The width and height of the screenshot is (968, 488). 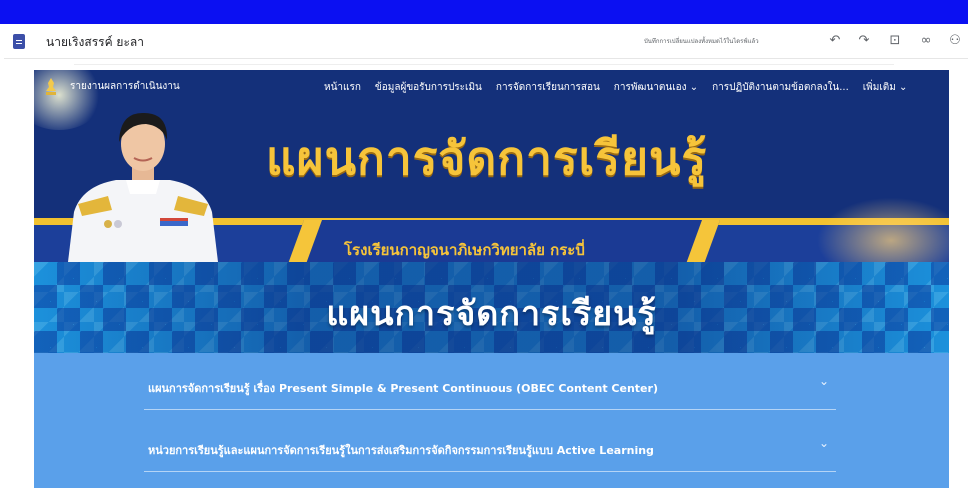 What do you see at coordinates (464, 250) in the screenshot?
I see `school-name: โรงเรียนกาญจนาภิเษกวิทยาลัย กระบี่` at bounding box center [464, 250].